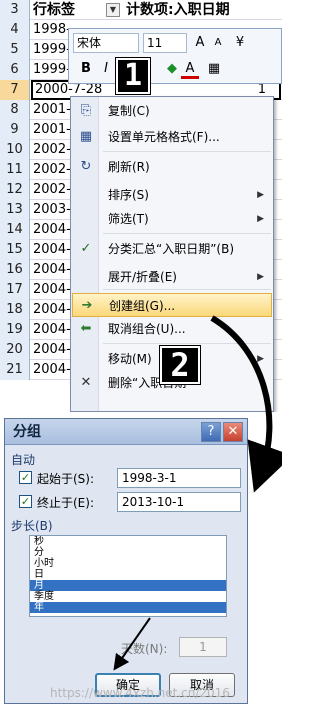 The height and width of the screenshot is (709, 320). I want to click on row-number: 7, so click(15, 90).